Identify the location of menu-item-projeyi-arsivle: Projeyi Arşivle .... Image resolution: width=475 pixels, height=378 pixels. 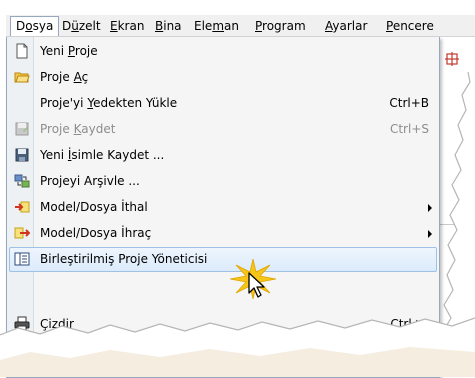
(223, 181).